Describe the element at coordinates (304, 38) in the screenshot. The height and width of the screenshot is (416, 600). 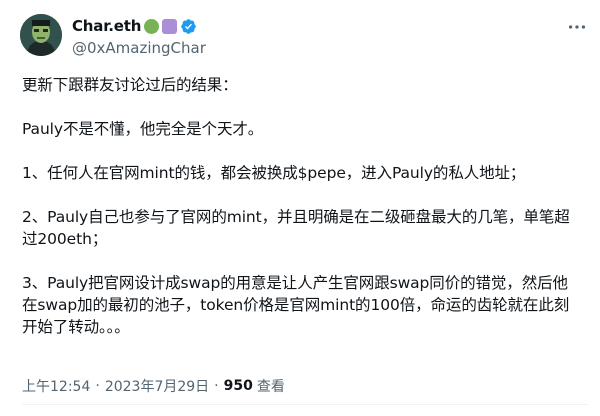
I see `tweet-header: Char.eth @0xAmazingChar` at that location.